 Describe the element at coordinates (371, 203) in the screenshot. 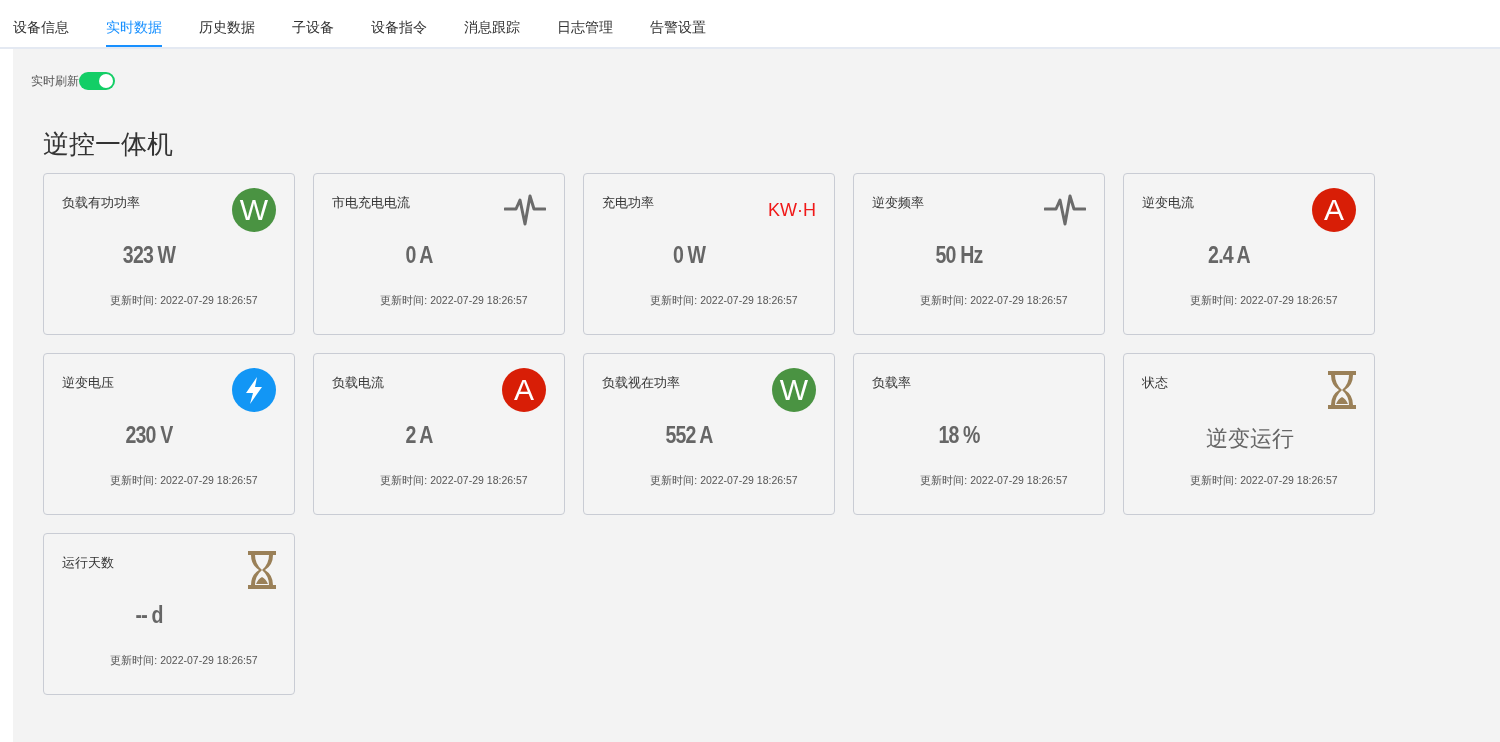

I see `metric-label: 市电充电电流` at that location.